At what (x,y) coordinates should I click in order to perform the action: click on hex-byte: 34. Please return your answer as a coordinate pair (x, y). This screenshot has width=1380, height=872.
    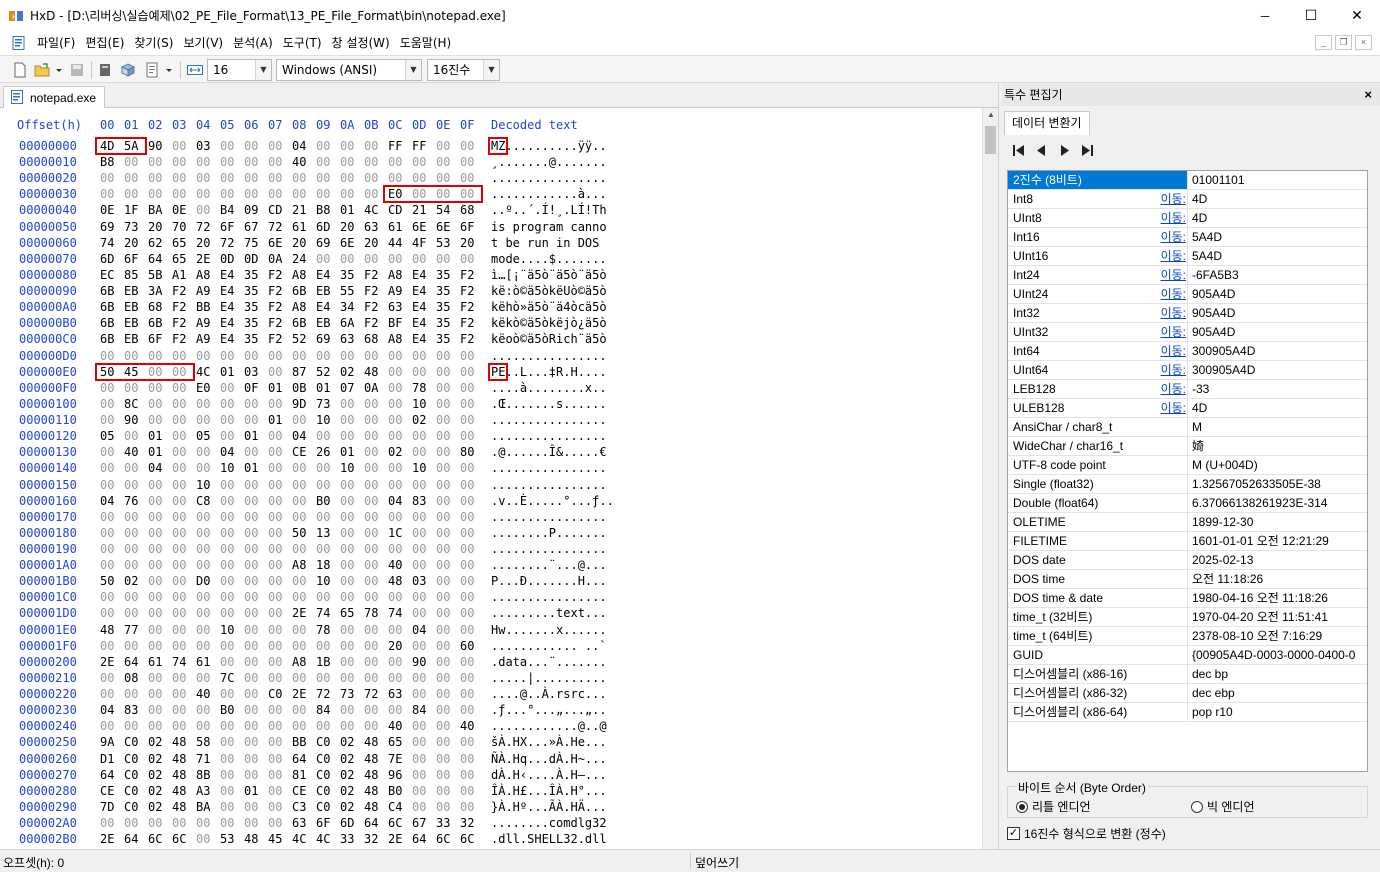
    Looking at the image, I should click on (350, 307).